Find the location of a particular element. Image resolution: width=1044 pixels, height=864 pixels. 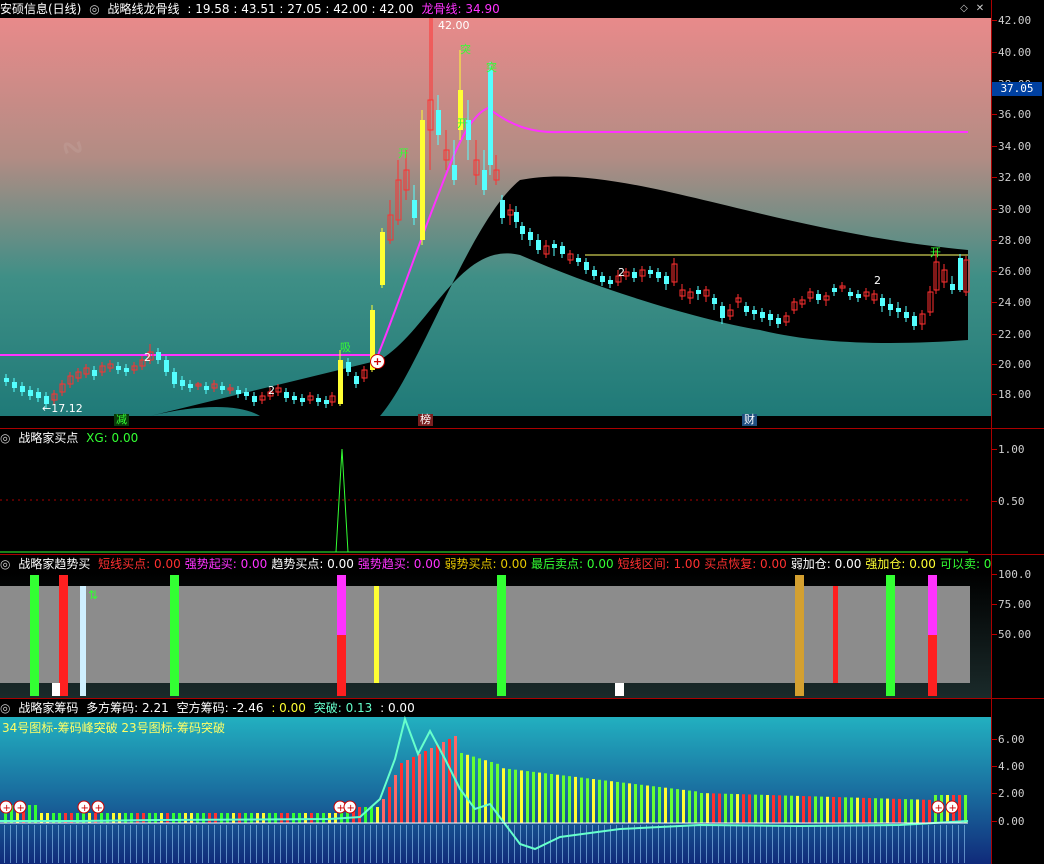

trend-item-7: 买点恢复: 0.00 is located at coordinates (745, 564).